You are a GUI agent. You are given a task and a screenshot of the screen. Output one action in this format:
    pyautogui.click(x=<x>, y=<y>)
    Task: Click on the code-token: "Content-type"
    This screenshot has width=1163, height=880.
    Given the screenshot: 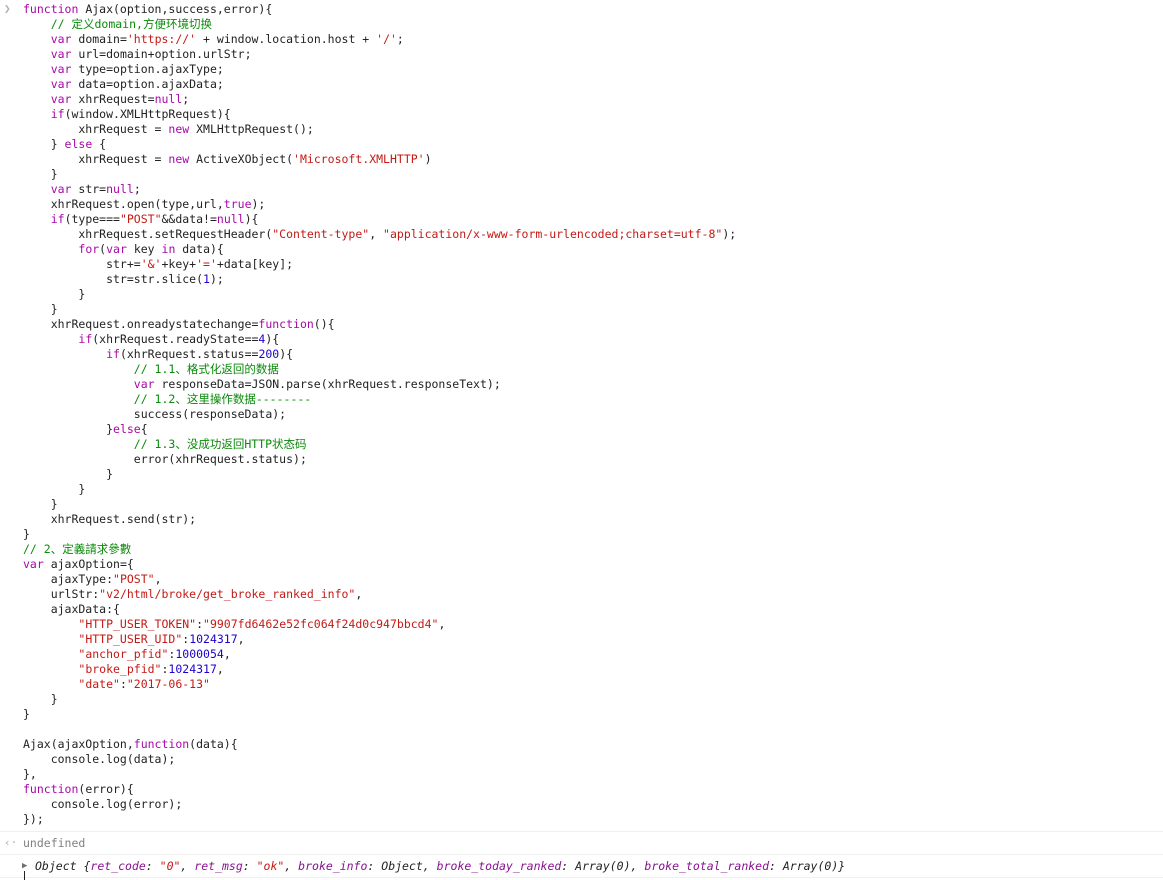 What is the action you would take?
    pyautogui.click(x=321, y=234)
    